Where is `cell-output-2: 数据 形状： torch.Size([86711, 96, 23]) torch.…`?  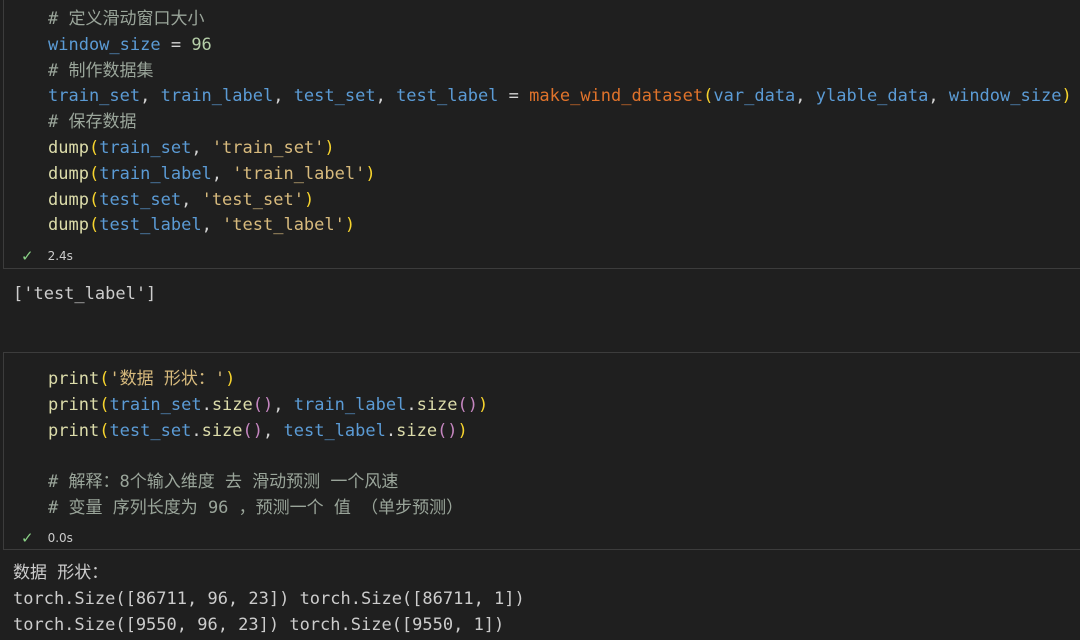 cell-output-2: 数据 形状： torch.Size([86711, 96, 23]) torch.… is located at coordinates (269, 599).